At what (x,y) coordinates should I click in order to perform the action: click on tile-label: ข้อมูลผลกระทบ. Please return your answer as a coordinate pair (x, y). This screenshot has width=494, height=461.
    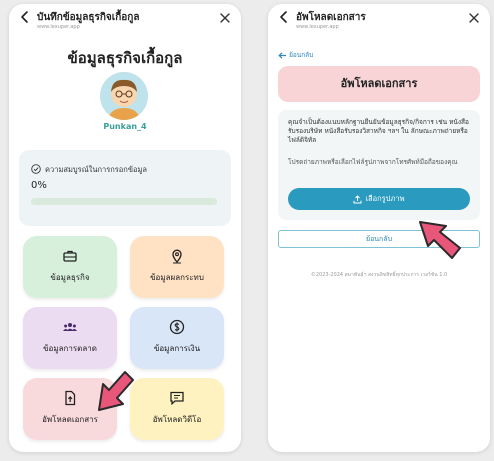
    Looking at the image, I should click on (177, 277).